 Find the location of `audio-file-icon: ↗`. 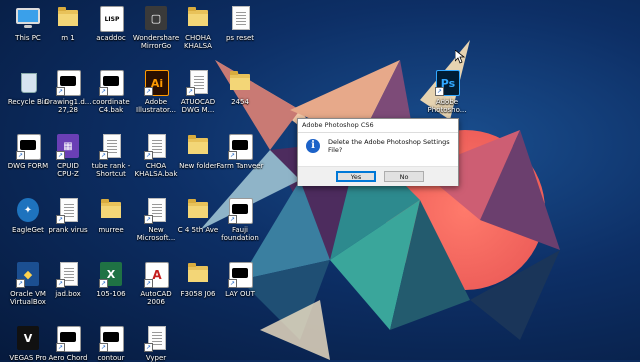

audio-file-icon: ↗ is located at coordinates (68, 338).